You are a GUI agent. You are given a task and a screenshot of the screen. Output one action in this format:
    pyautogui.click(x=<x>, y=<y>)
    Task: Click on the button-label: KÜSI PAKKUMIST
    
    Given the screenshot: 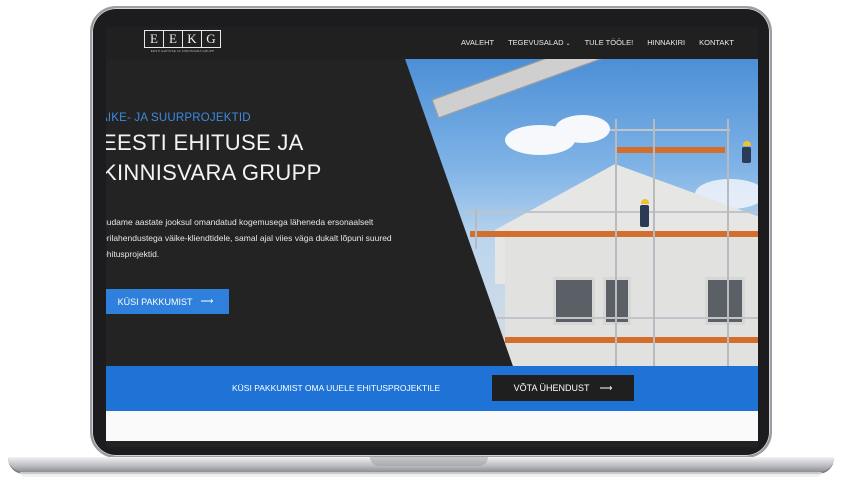 What is the action you would take?
    pyautogui.click(x=155, y=301)
    